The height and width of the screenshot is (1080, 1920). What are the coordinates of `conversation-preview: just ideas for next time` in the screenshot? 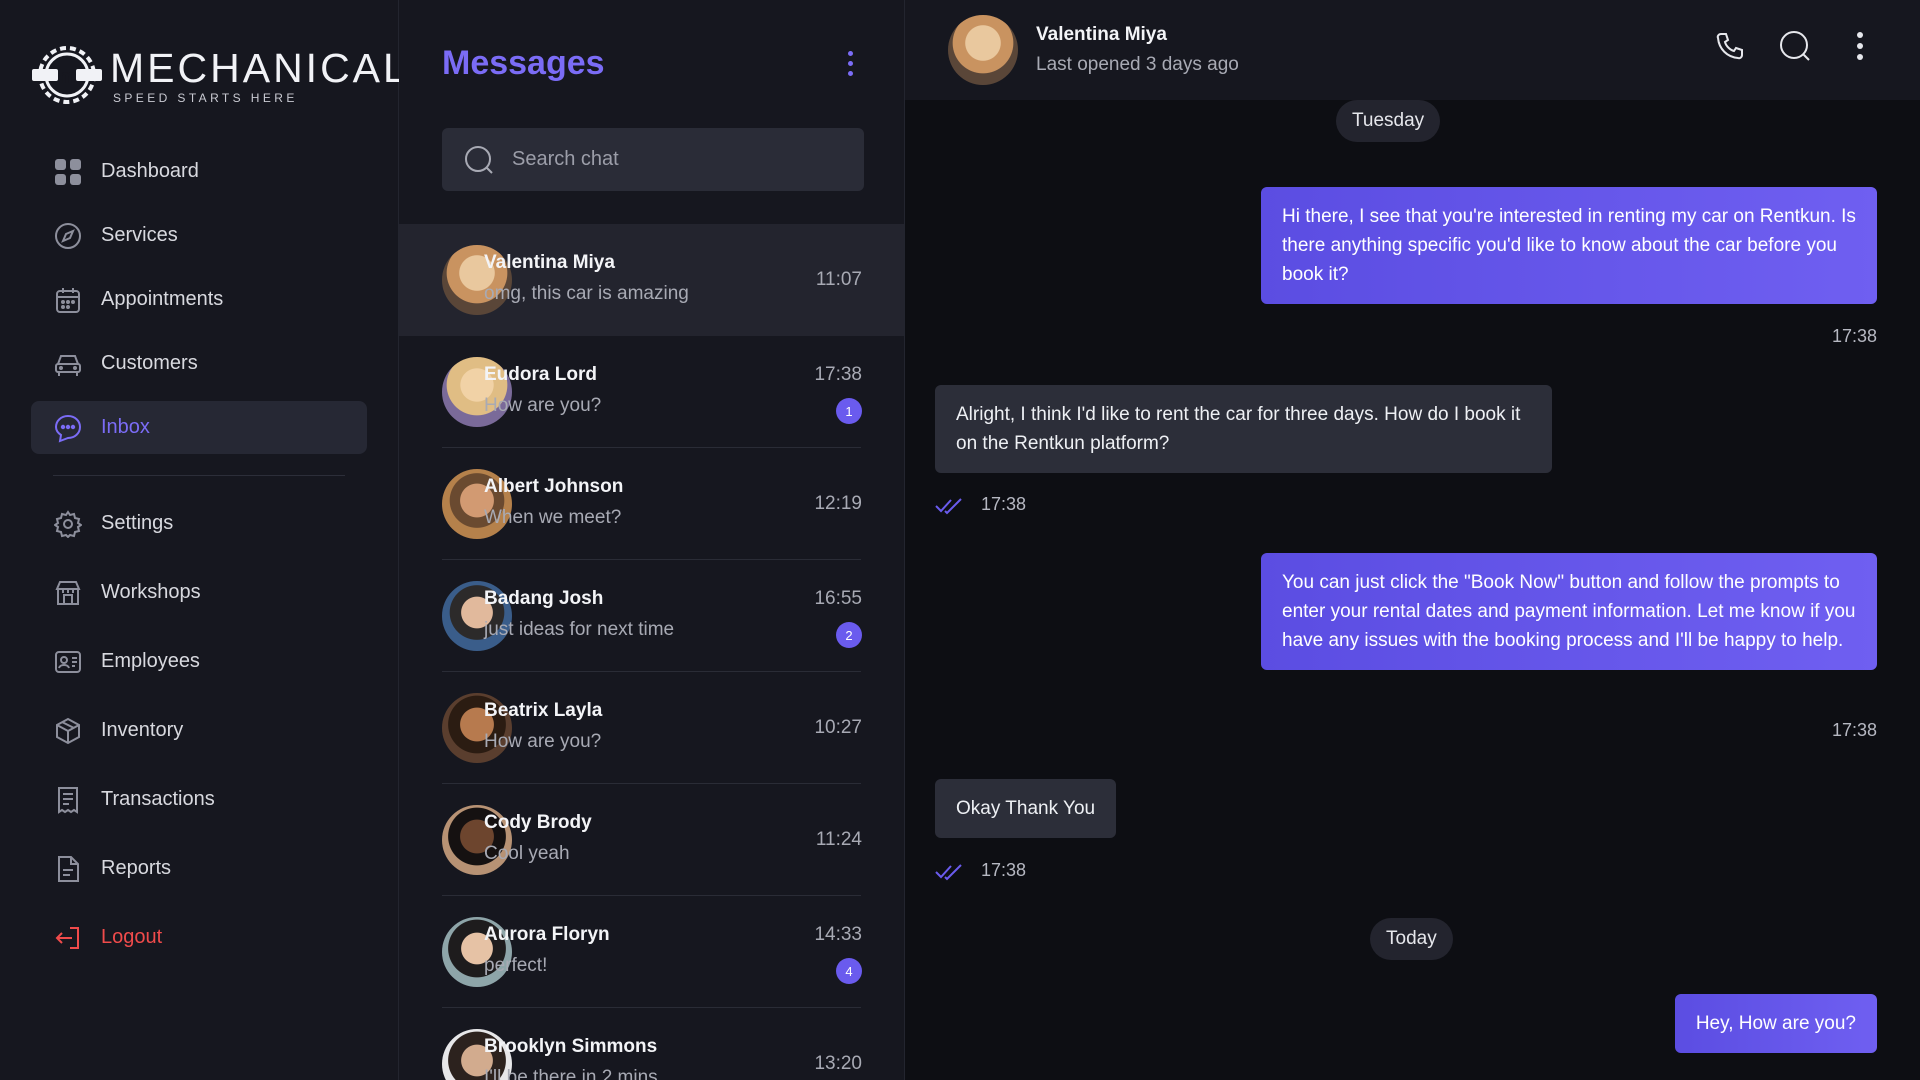 It's located at (579, 629).